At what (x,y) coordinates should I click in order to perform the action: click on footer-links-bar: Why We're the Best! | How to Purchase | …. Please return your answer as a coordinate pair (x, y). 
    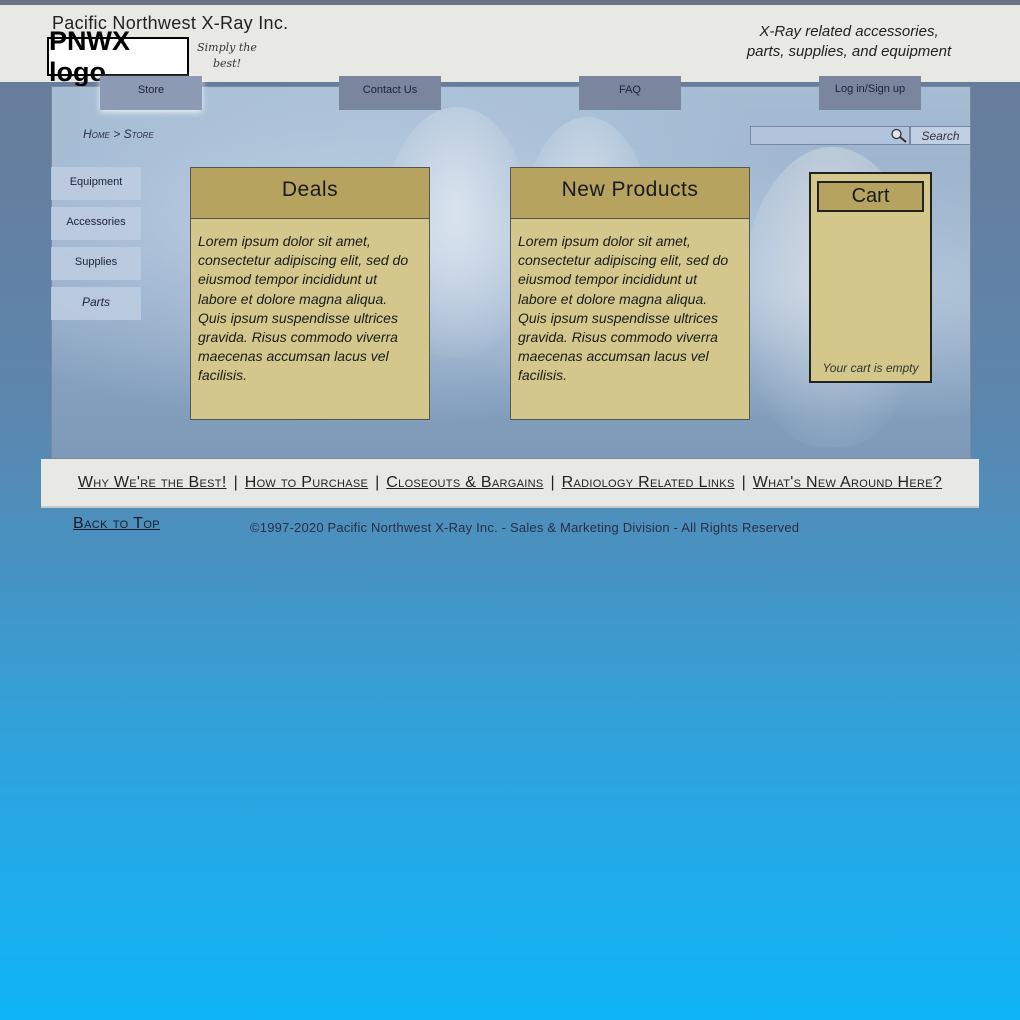
    Looking at the image, I should click on (510, 483).